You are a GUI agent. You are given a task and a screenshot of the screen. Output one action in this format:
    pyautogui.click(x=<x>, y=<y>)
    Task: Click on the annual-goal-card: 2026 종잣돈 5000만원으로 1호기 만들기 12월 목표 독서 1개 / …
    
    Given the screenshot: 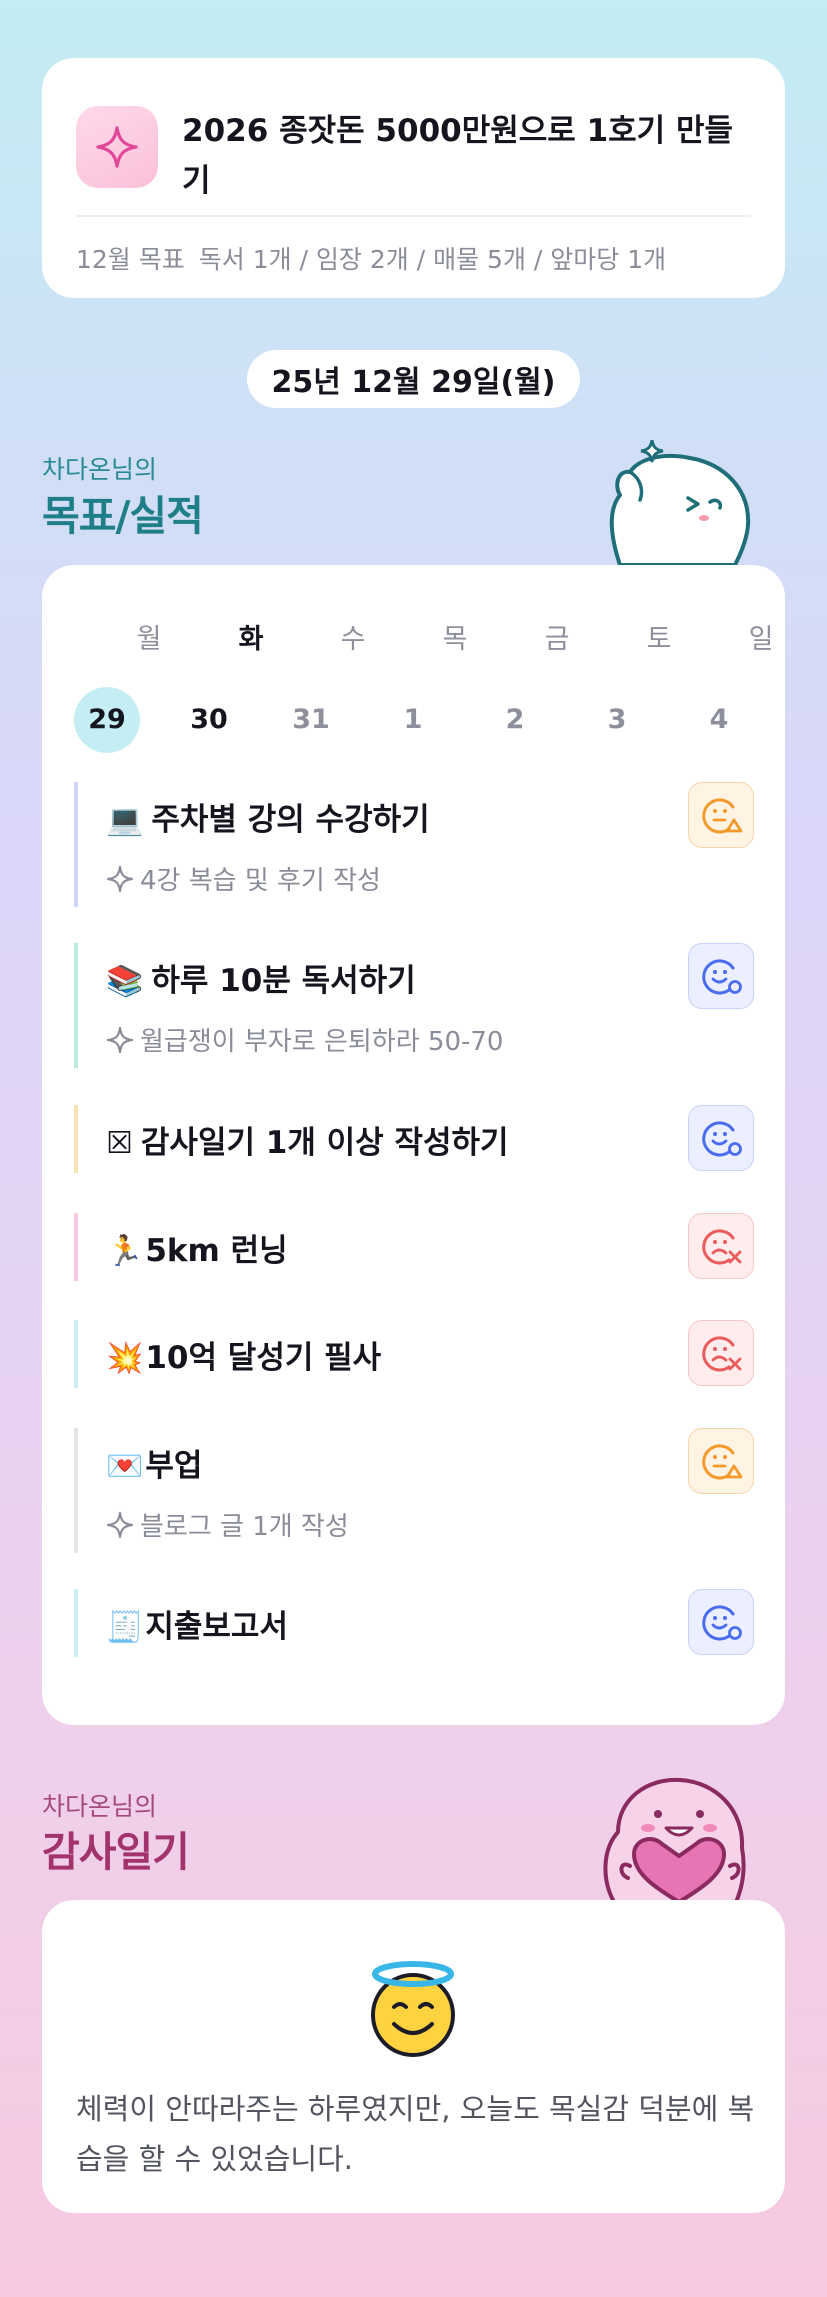 What is the action you would take?
    pyautogui.click(x=413, y=178)
    